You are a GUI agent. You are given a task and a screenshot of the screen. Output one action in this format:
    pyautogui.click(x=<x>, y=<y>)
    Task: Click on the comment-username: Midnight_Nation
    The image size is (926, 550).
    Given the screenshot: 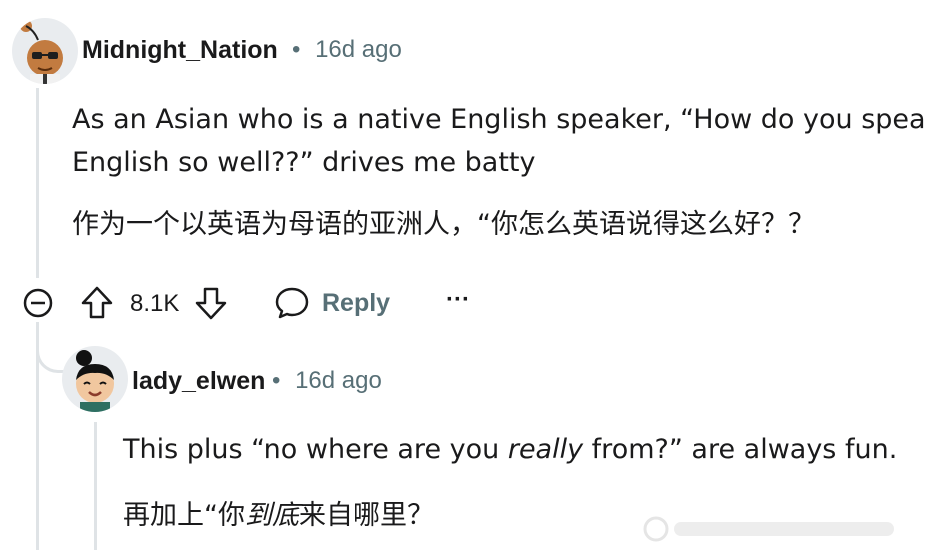 What is the action you would take?
    pyautogui.click(x=180, y=50)
    